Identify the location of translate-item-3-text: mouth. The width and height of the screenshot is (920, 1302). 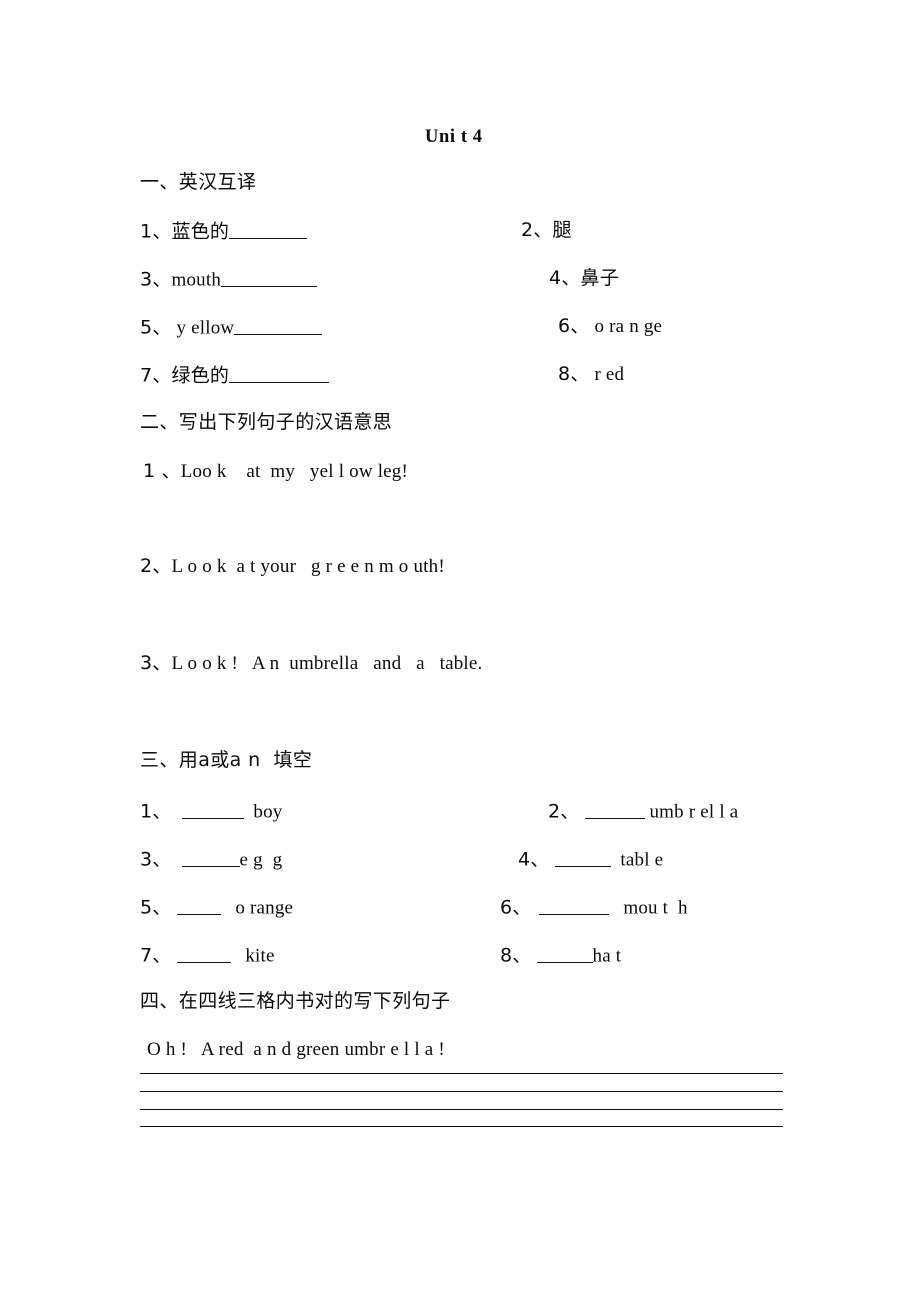
(196, 280).